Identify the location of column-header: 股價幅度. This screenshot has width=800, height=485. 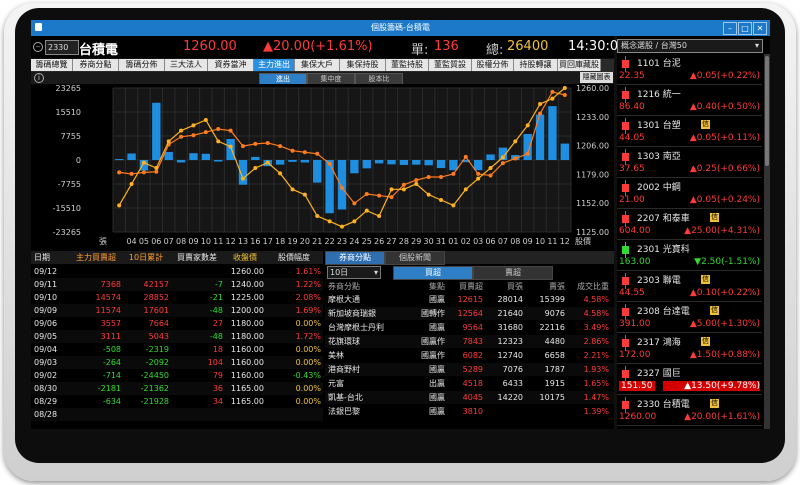
(294, 257).